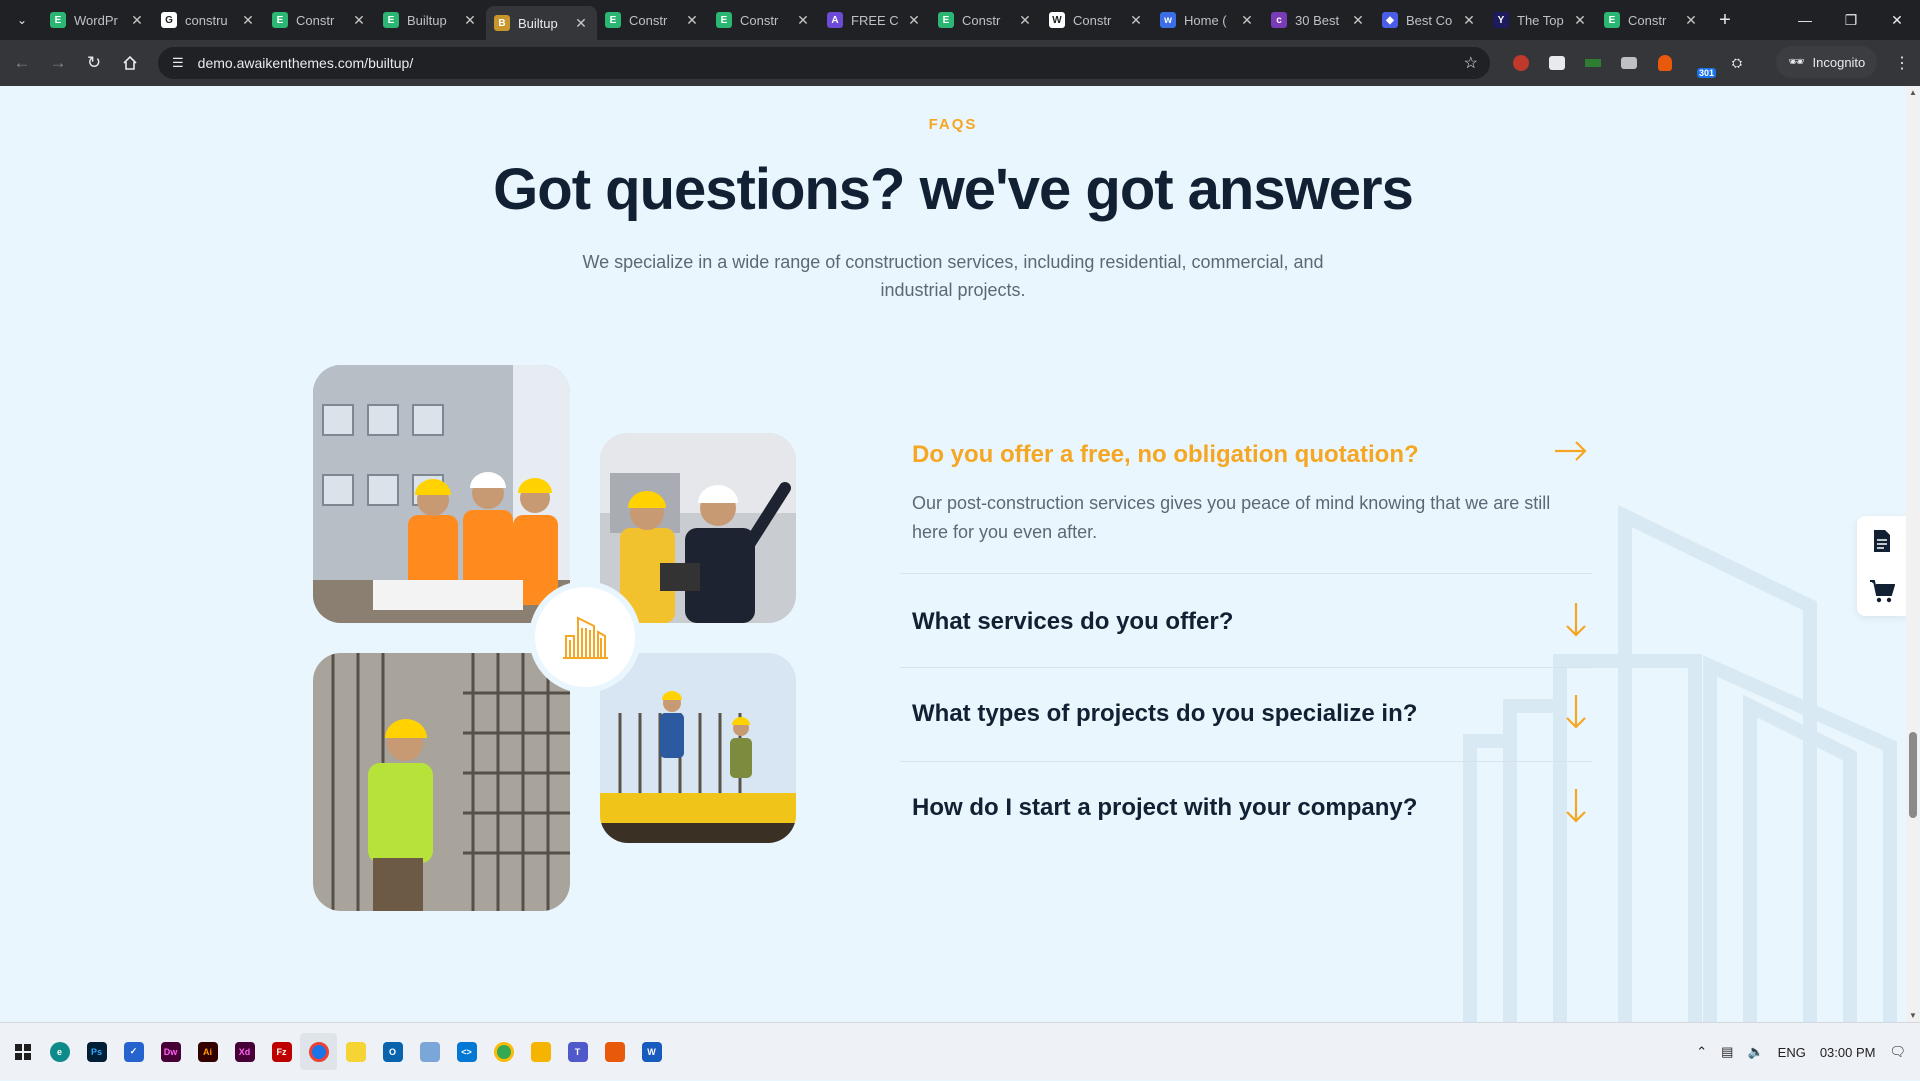  I want to click on incognito-indicator: 🕶 Incognito, so click(1827, 62).